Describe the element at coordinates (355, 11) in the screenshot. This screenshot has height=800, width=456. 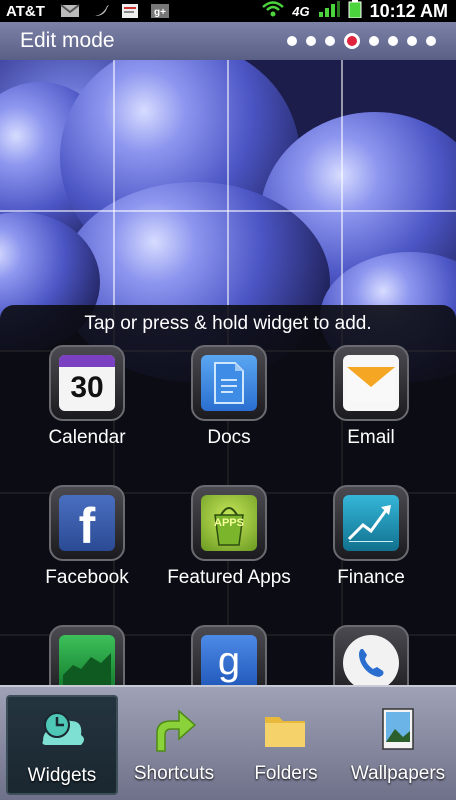
I see `battery-icon` at that location.